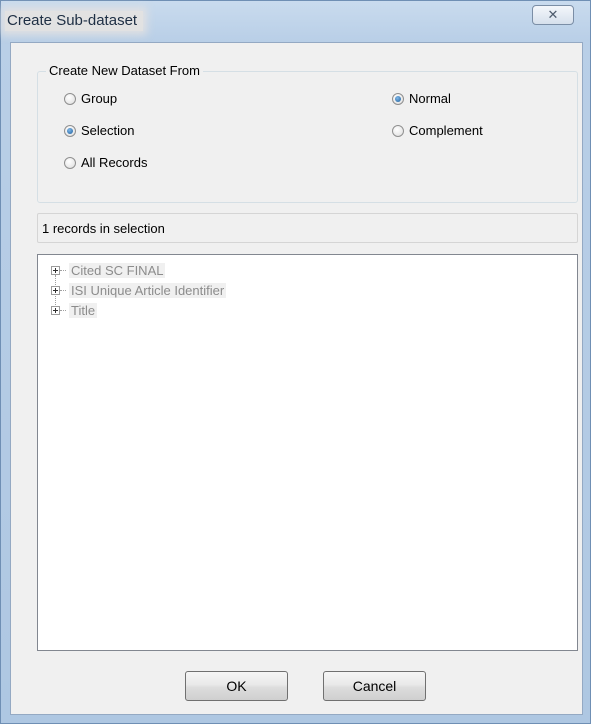 This screenshot has height=724, width=591. I want to click on cancel-button: Cancel, so click(374, 686).